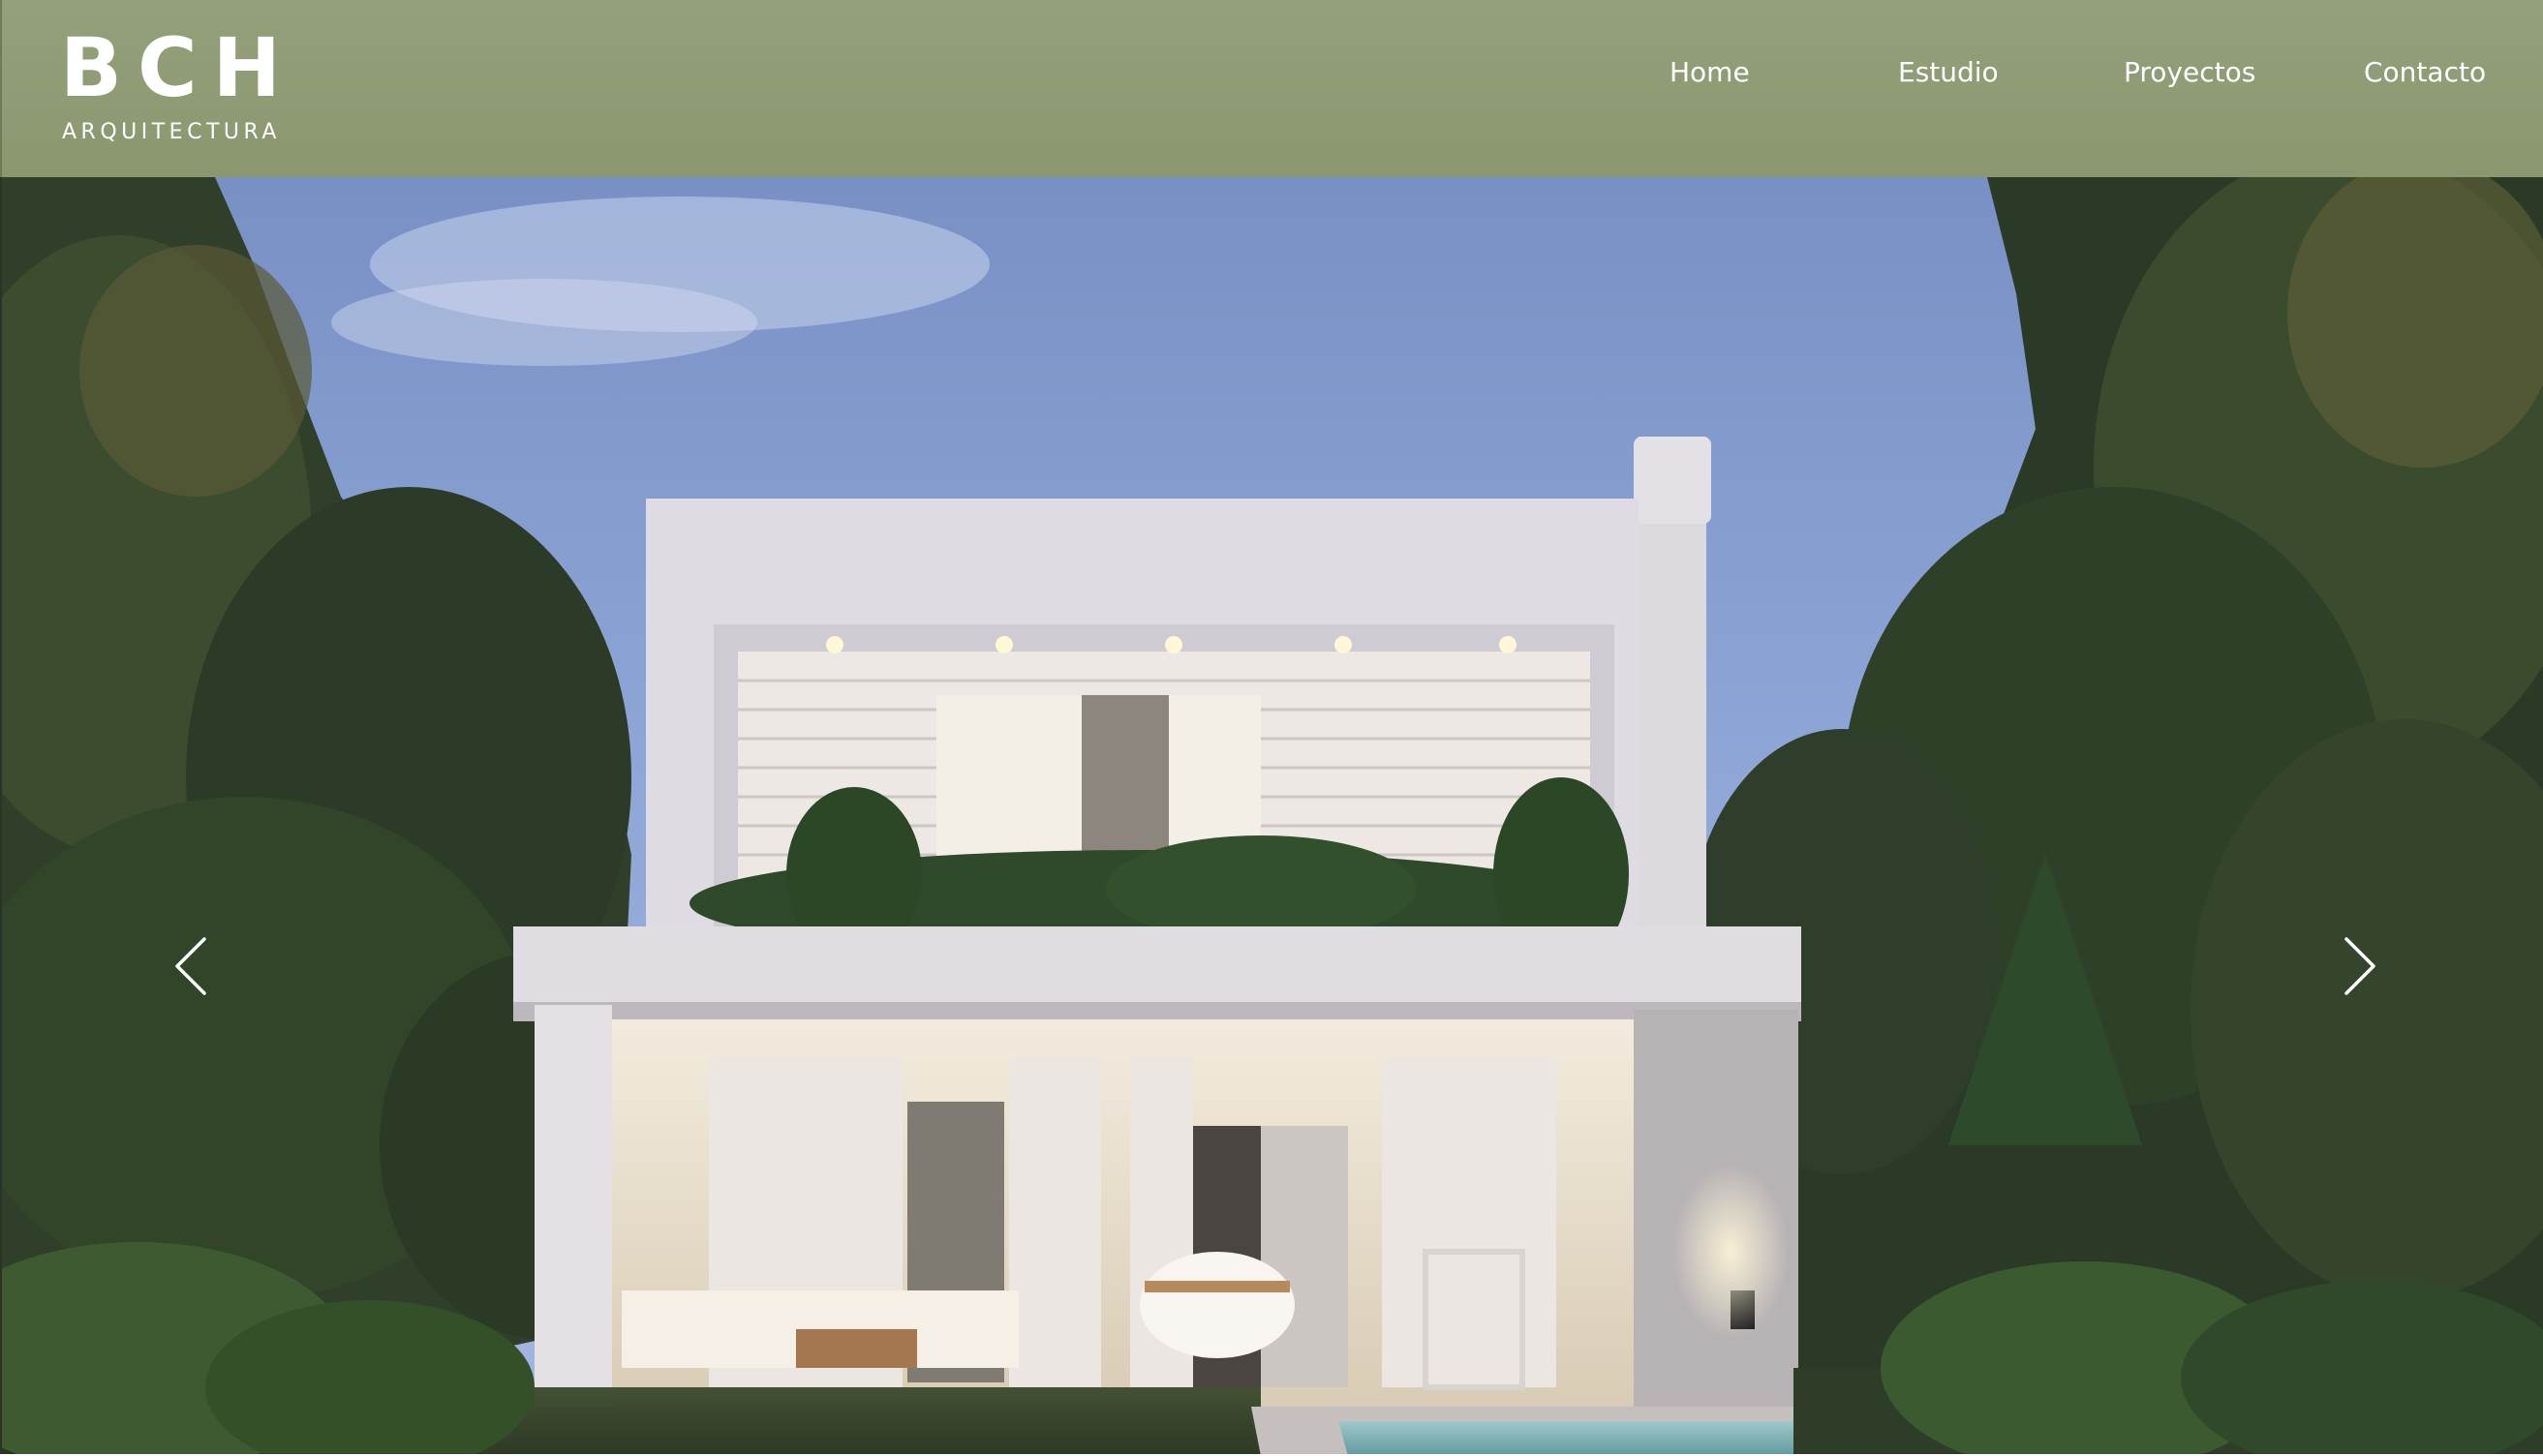 This screenshot has height=1456, width=2543. Describe the element at coordinates (171, 132) in the screenshot. I see `logo-subtitle: ARQUITECTURA` at that location.